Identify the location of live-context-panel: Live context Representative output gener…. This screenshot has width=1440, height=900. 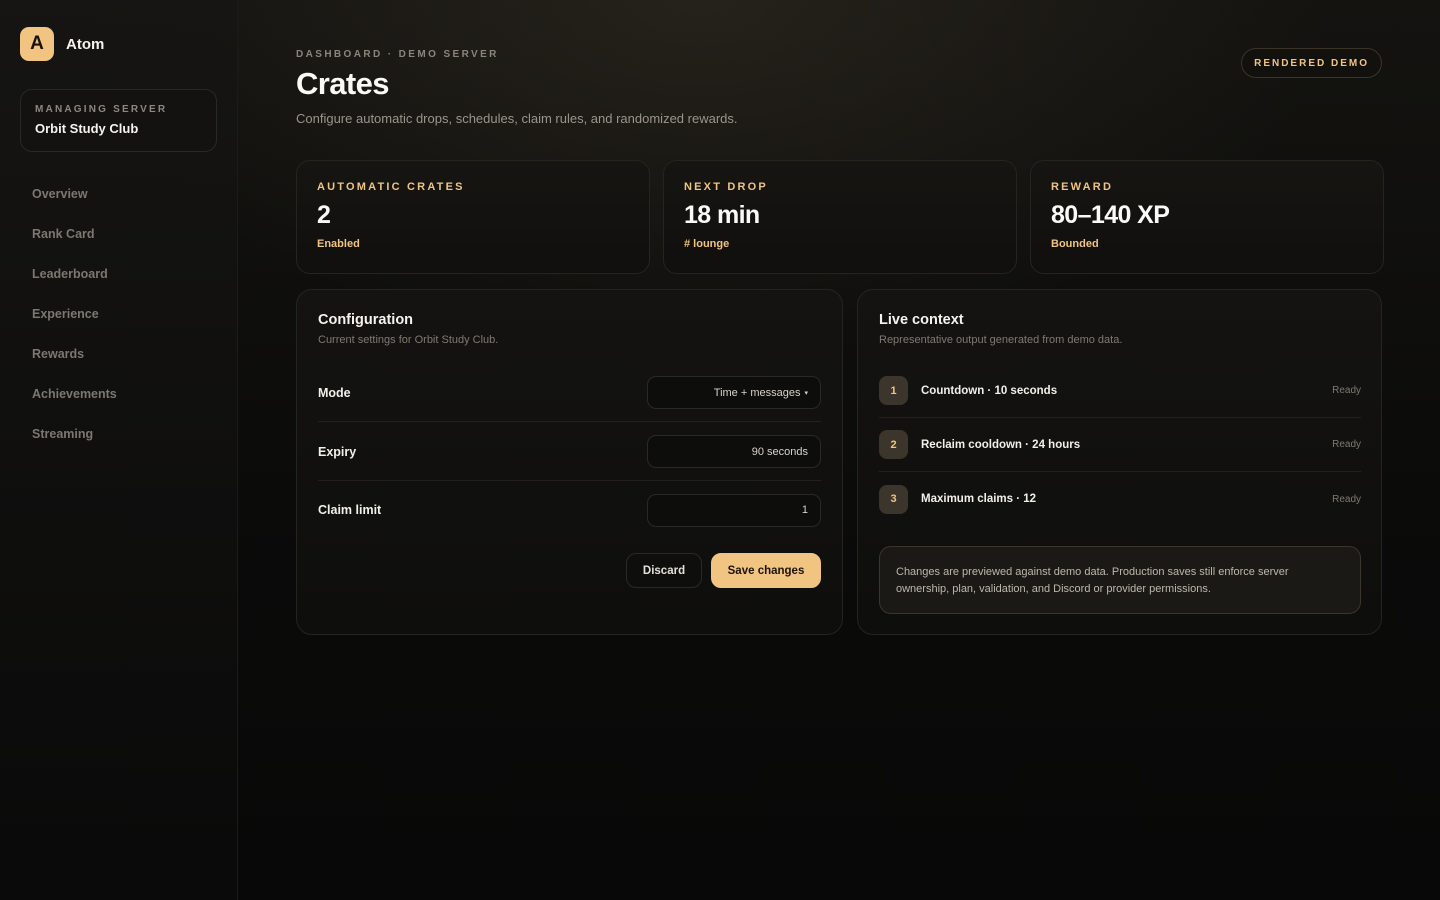
(1119, 462).